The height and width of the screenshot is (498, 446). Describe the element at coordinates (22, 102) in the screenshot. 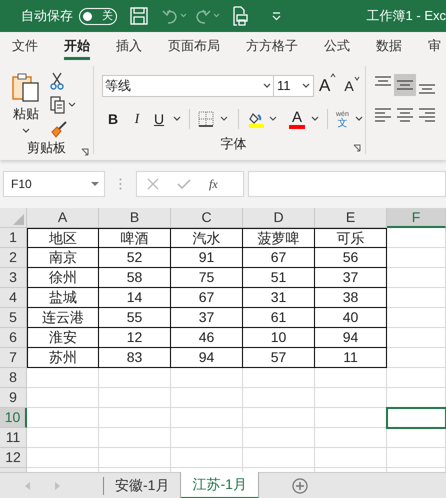

I see `paste-button: 粘贴` at that location.